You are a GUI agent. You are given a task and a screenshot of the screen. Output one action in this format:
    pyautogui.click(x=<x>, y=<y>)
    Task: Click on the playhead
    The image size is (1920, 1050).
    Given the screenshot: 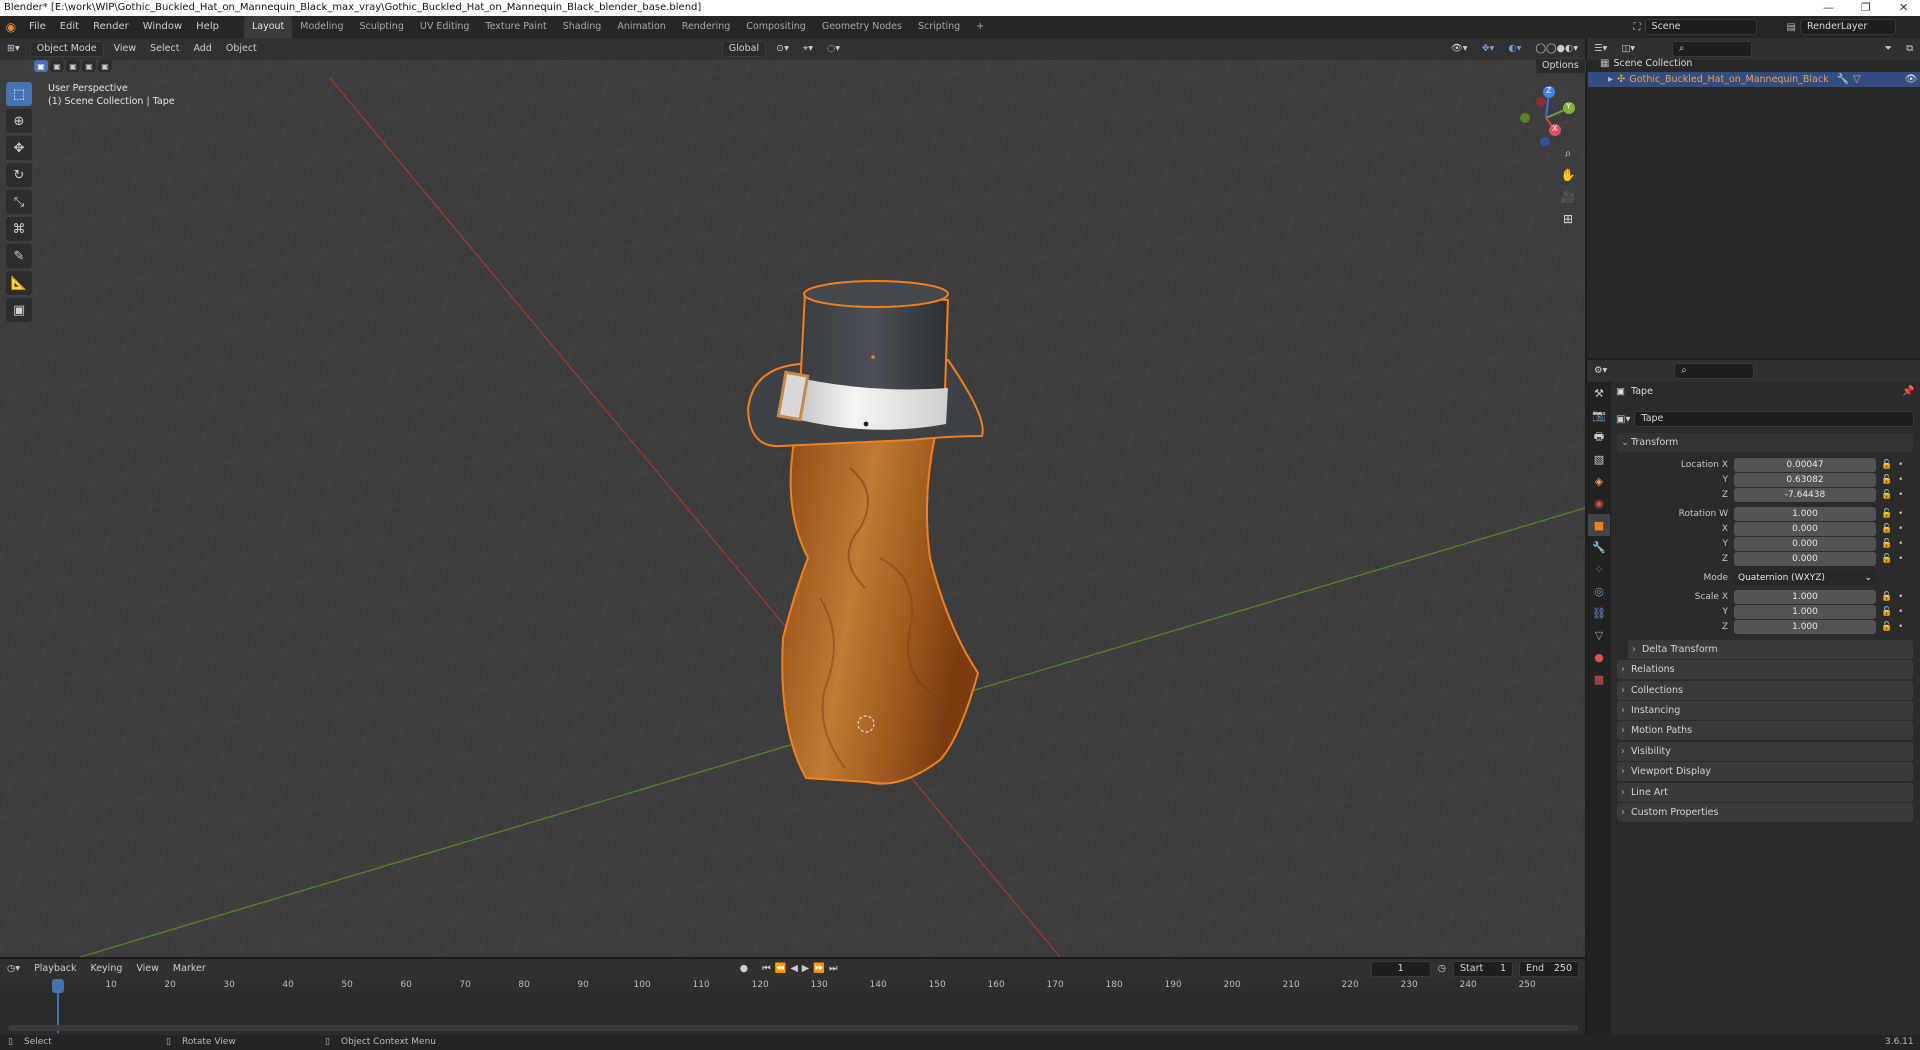 What is the action you would take?
    pyautogui.click(x=58, y=986)
    